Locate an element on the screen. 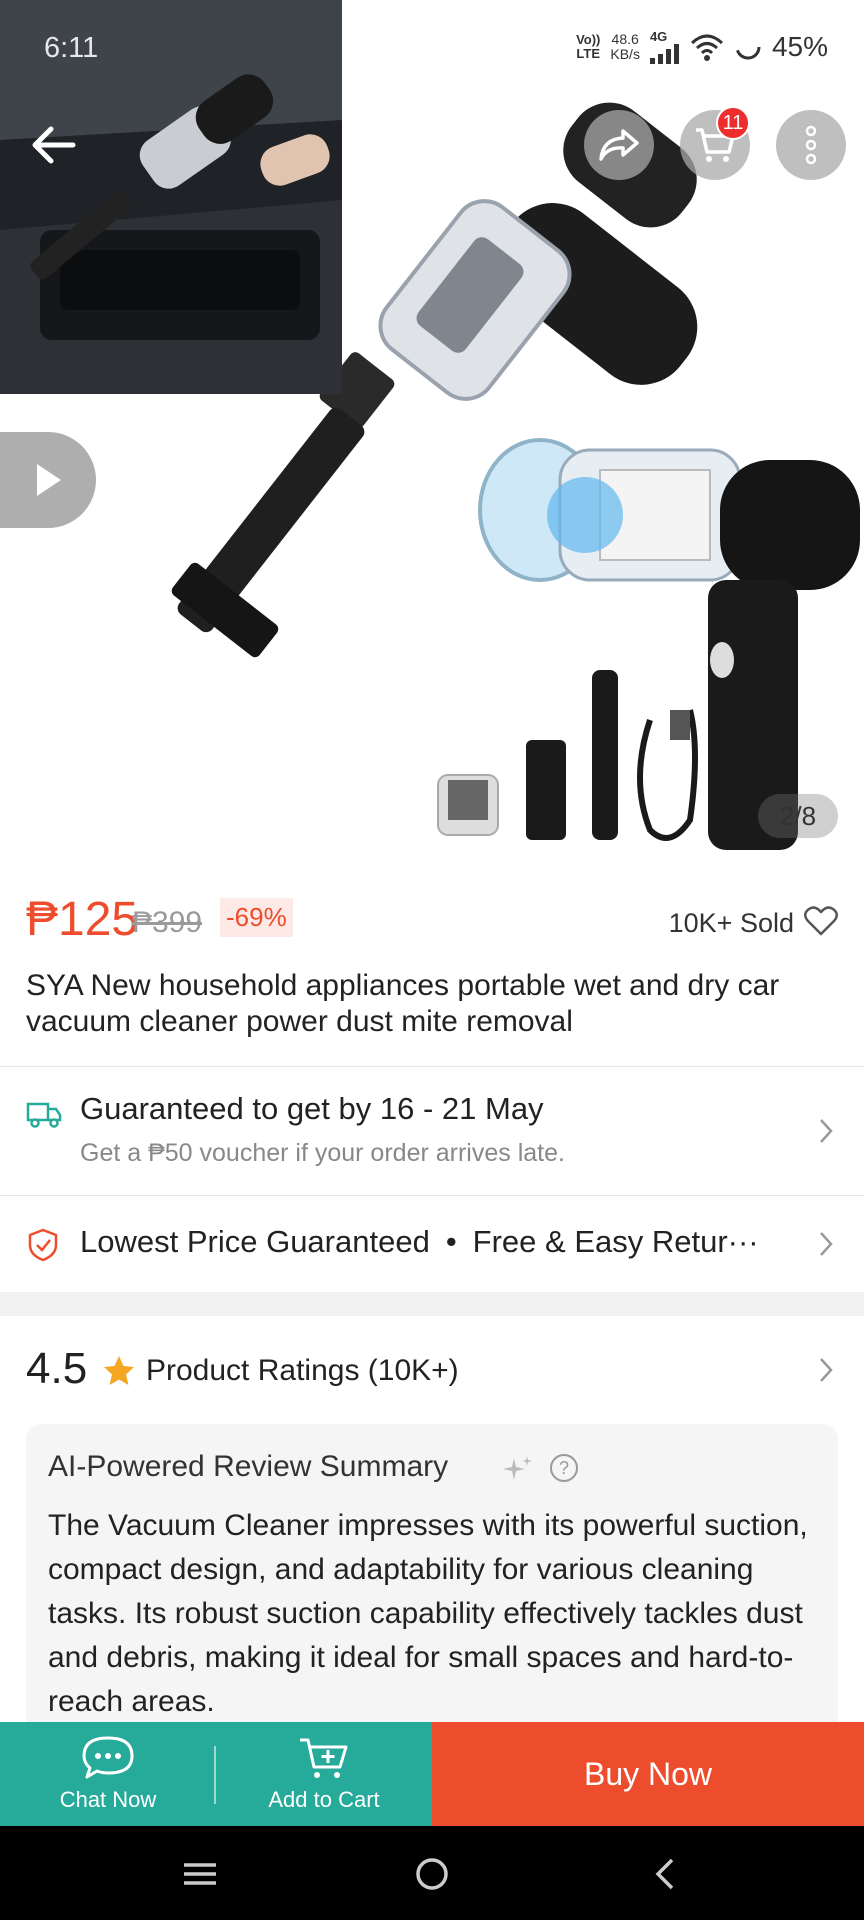 The image size is (864, 1920). system-navigation-bar is located at coordinates (432, 1873).